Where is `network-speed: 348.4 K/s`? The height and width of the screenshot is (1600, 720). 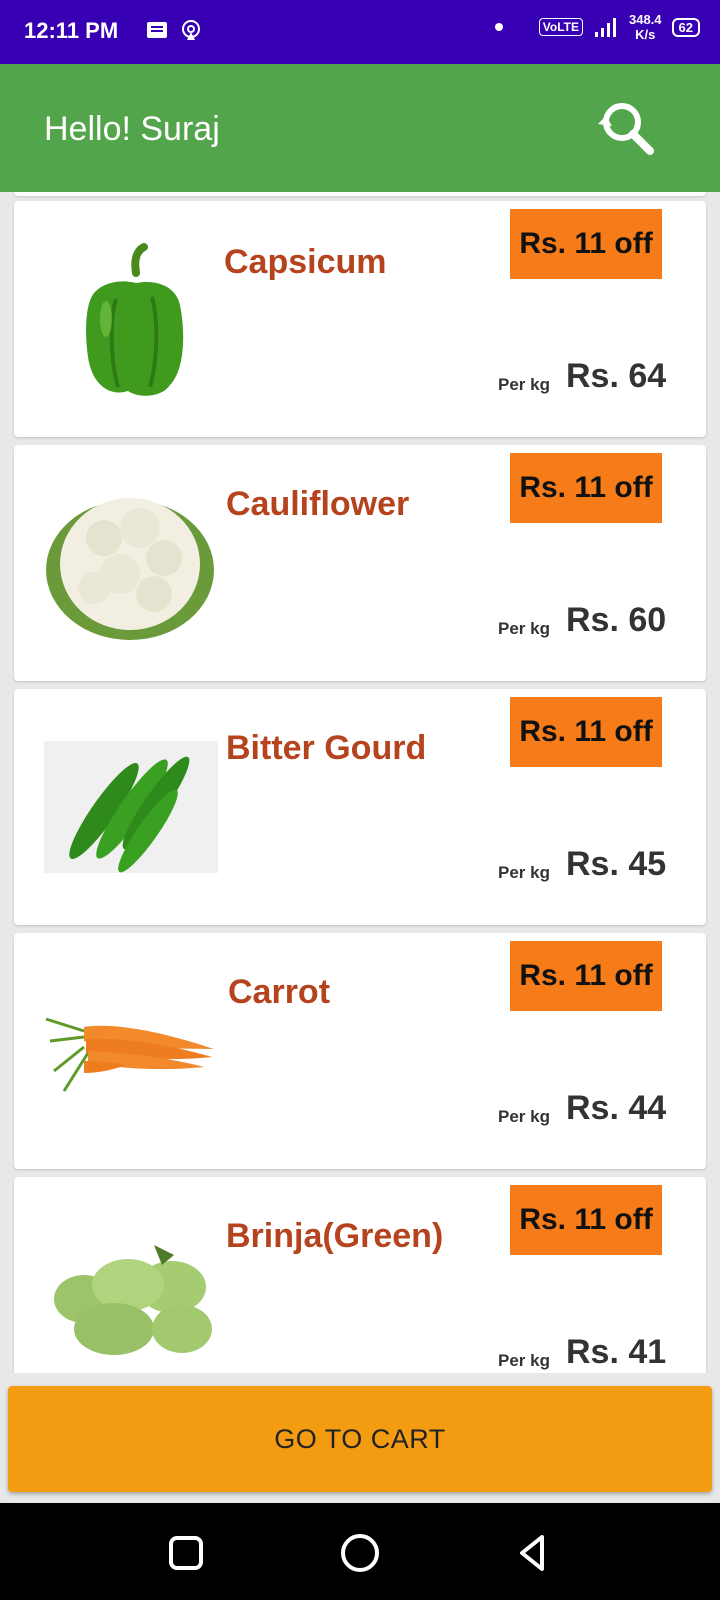 network-speed: 348.4 K/s is located at coordinates (645, 27).